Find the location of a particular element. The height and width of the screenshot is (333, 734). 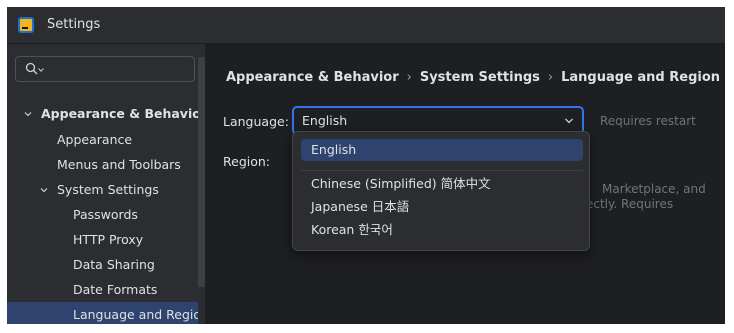

breadcrumb-item: Language and Region is located at coordinates (641, 77).